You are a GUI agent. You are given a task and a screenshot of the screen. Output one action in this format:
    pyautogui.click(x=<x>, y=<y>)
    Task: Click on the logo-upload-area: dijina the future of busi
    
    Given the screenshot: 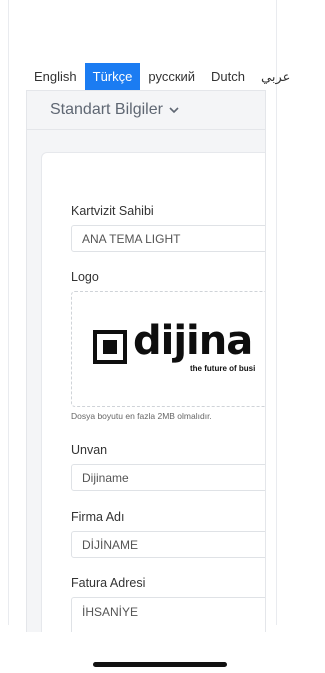 What is the action you would take?
    pyautogui.click(x=168, y=349)
    